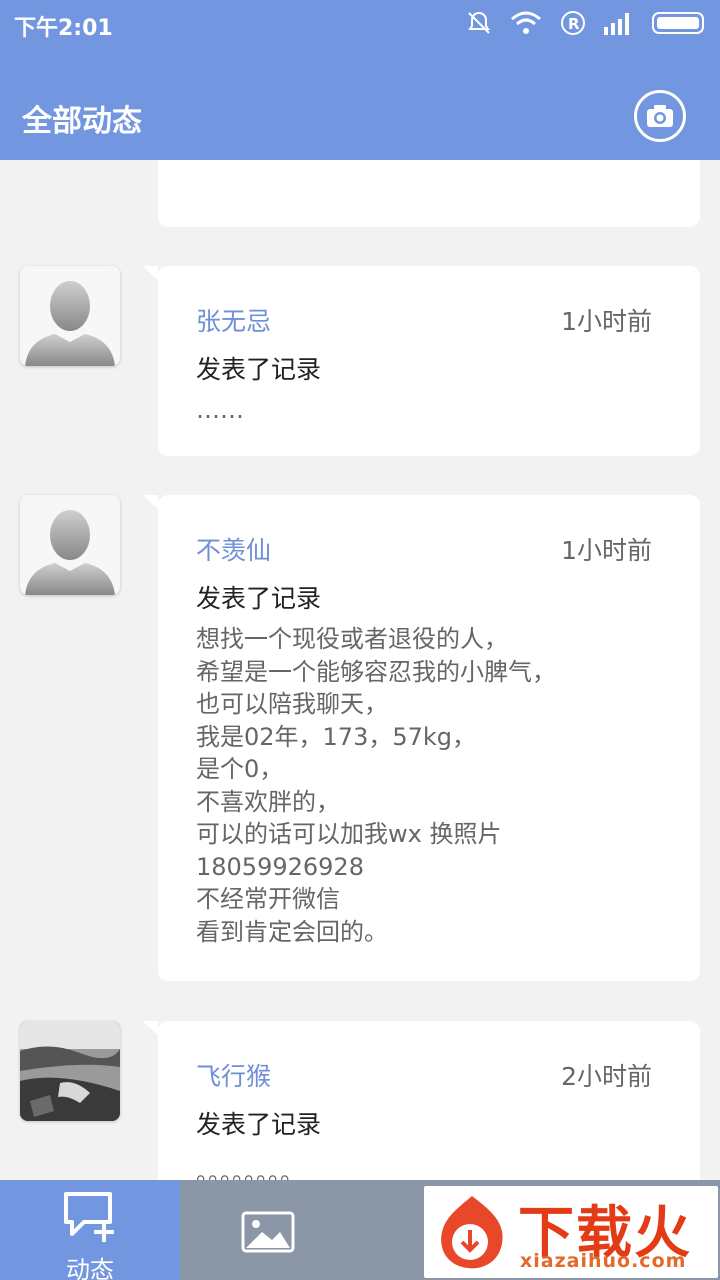 This screenshot has height=1280, width=720. I want to click on status-time: 下午2:01, so click(63, 28).